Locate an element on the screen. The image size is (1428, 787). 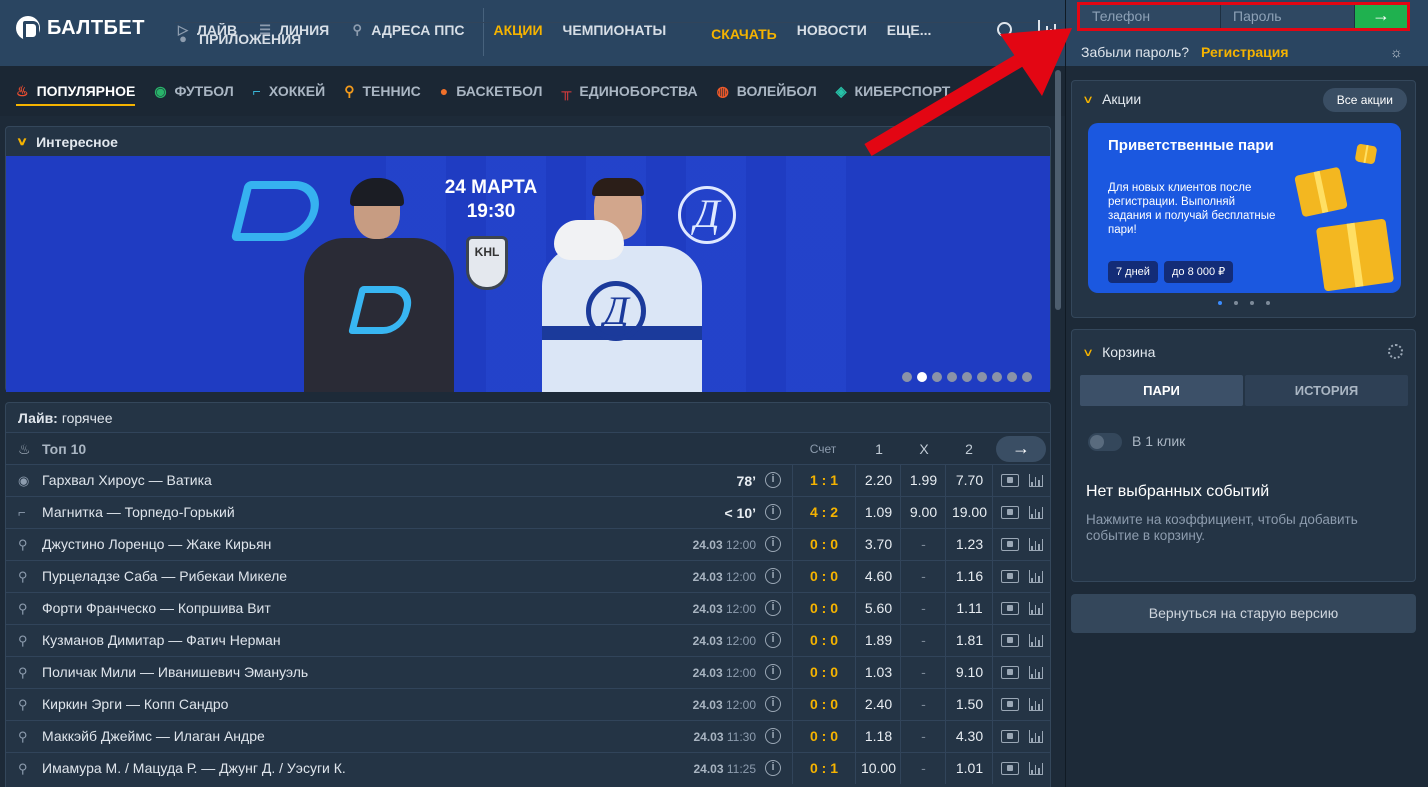
promos-header: ∨ Акции is located at coordinates (1111, 99).